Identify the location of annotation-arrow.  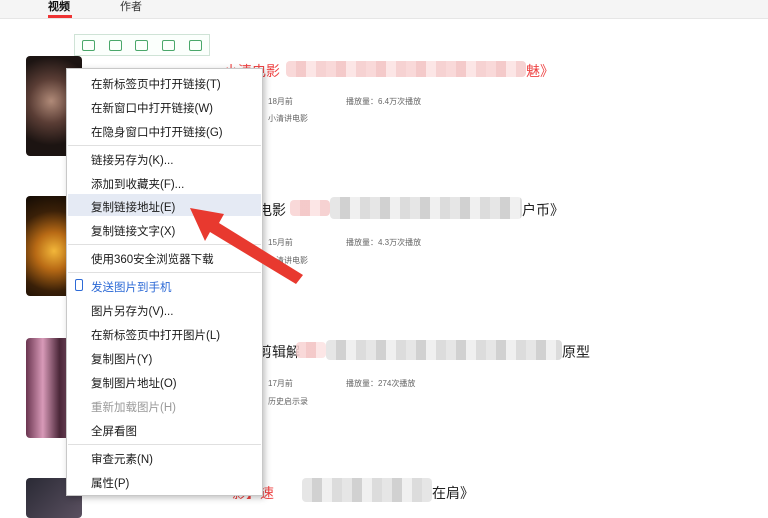
(246, 246).